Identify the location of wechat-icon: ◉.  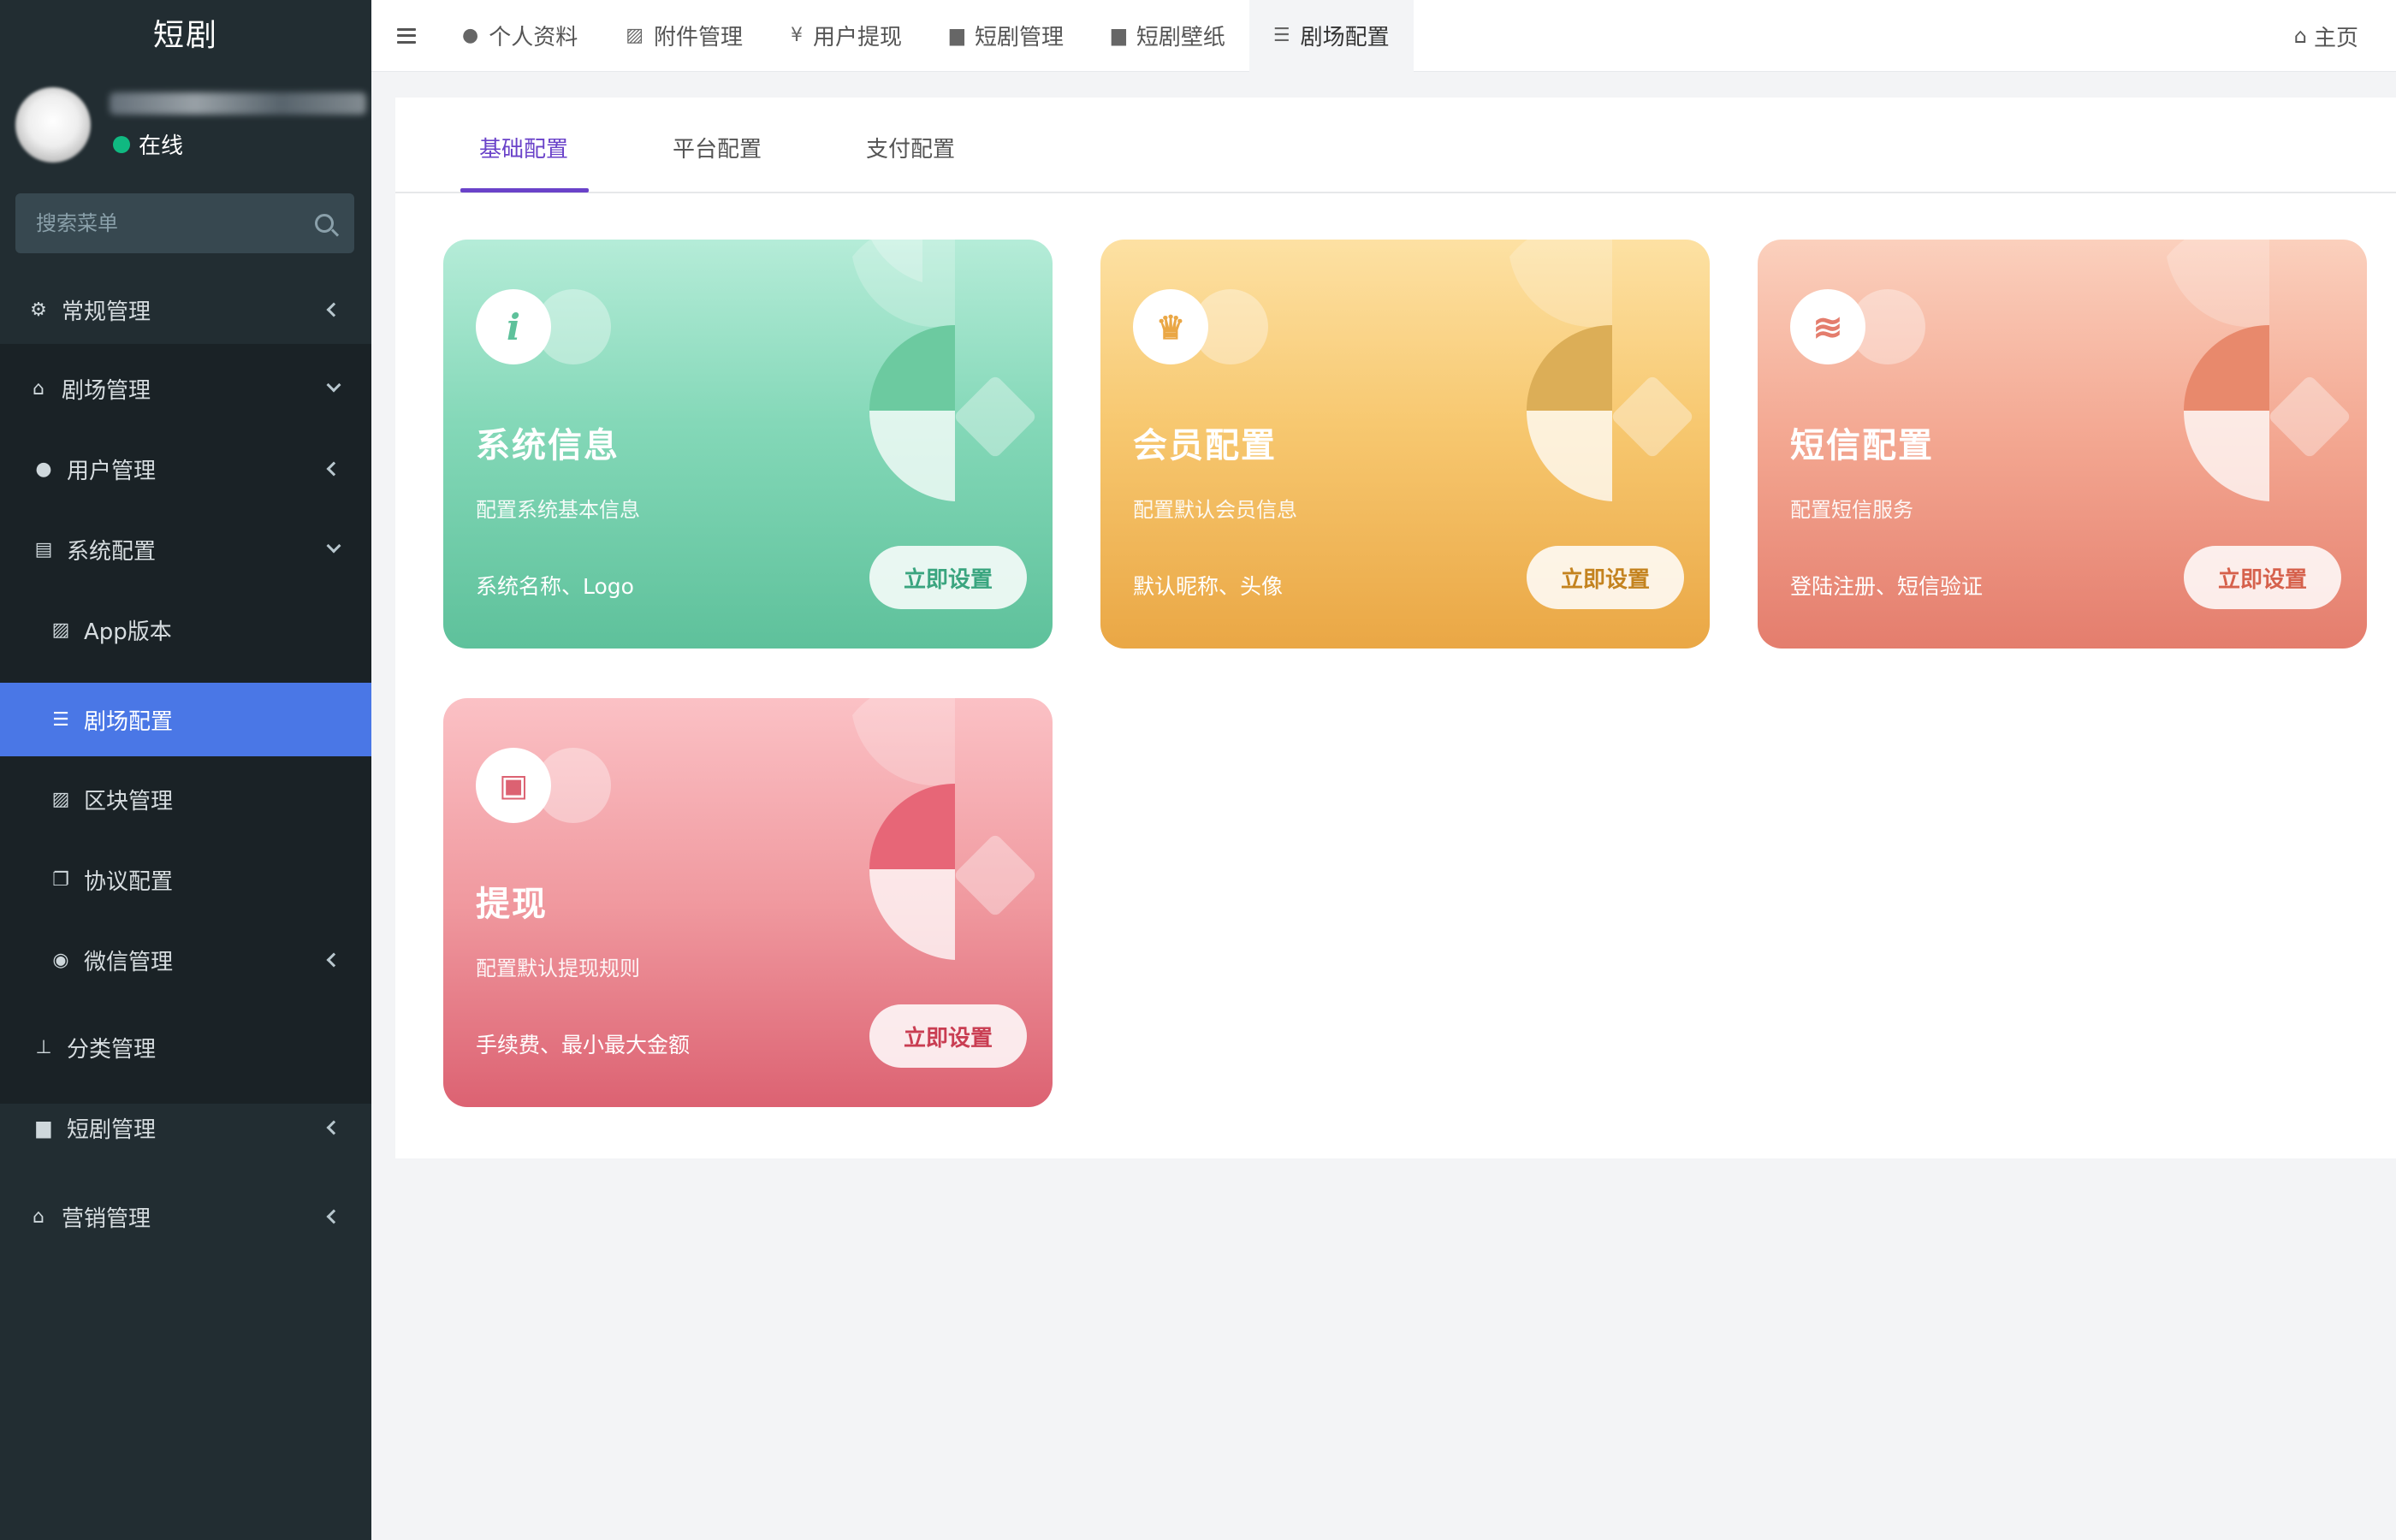
(60, 960).